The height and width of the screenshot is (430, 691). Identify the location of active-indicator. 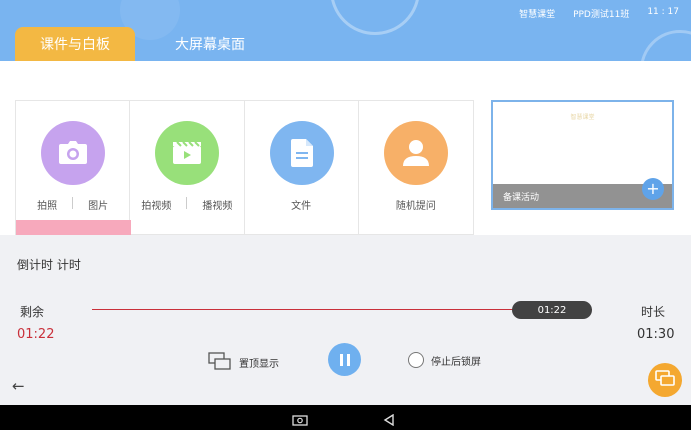
(73, 228).